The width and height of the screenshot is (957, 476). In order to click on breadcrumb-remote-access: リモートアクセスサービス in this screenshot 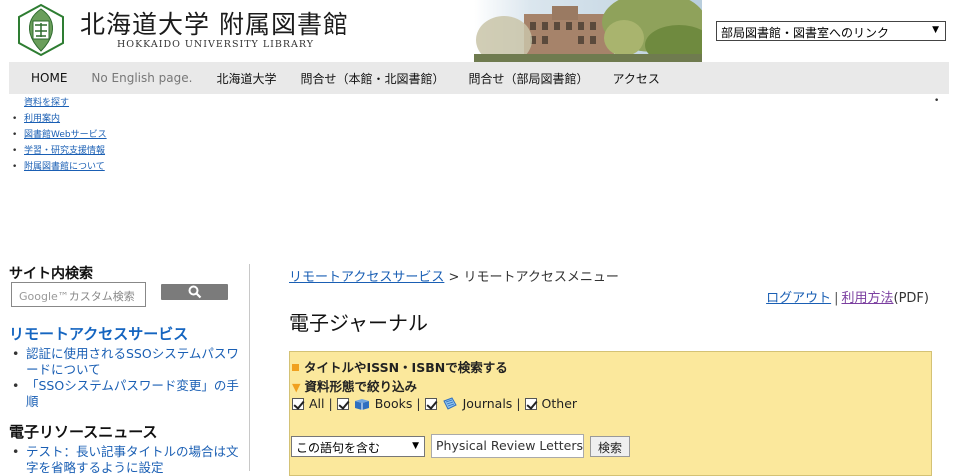, I will do `click(366, 277)`.